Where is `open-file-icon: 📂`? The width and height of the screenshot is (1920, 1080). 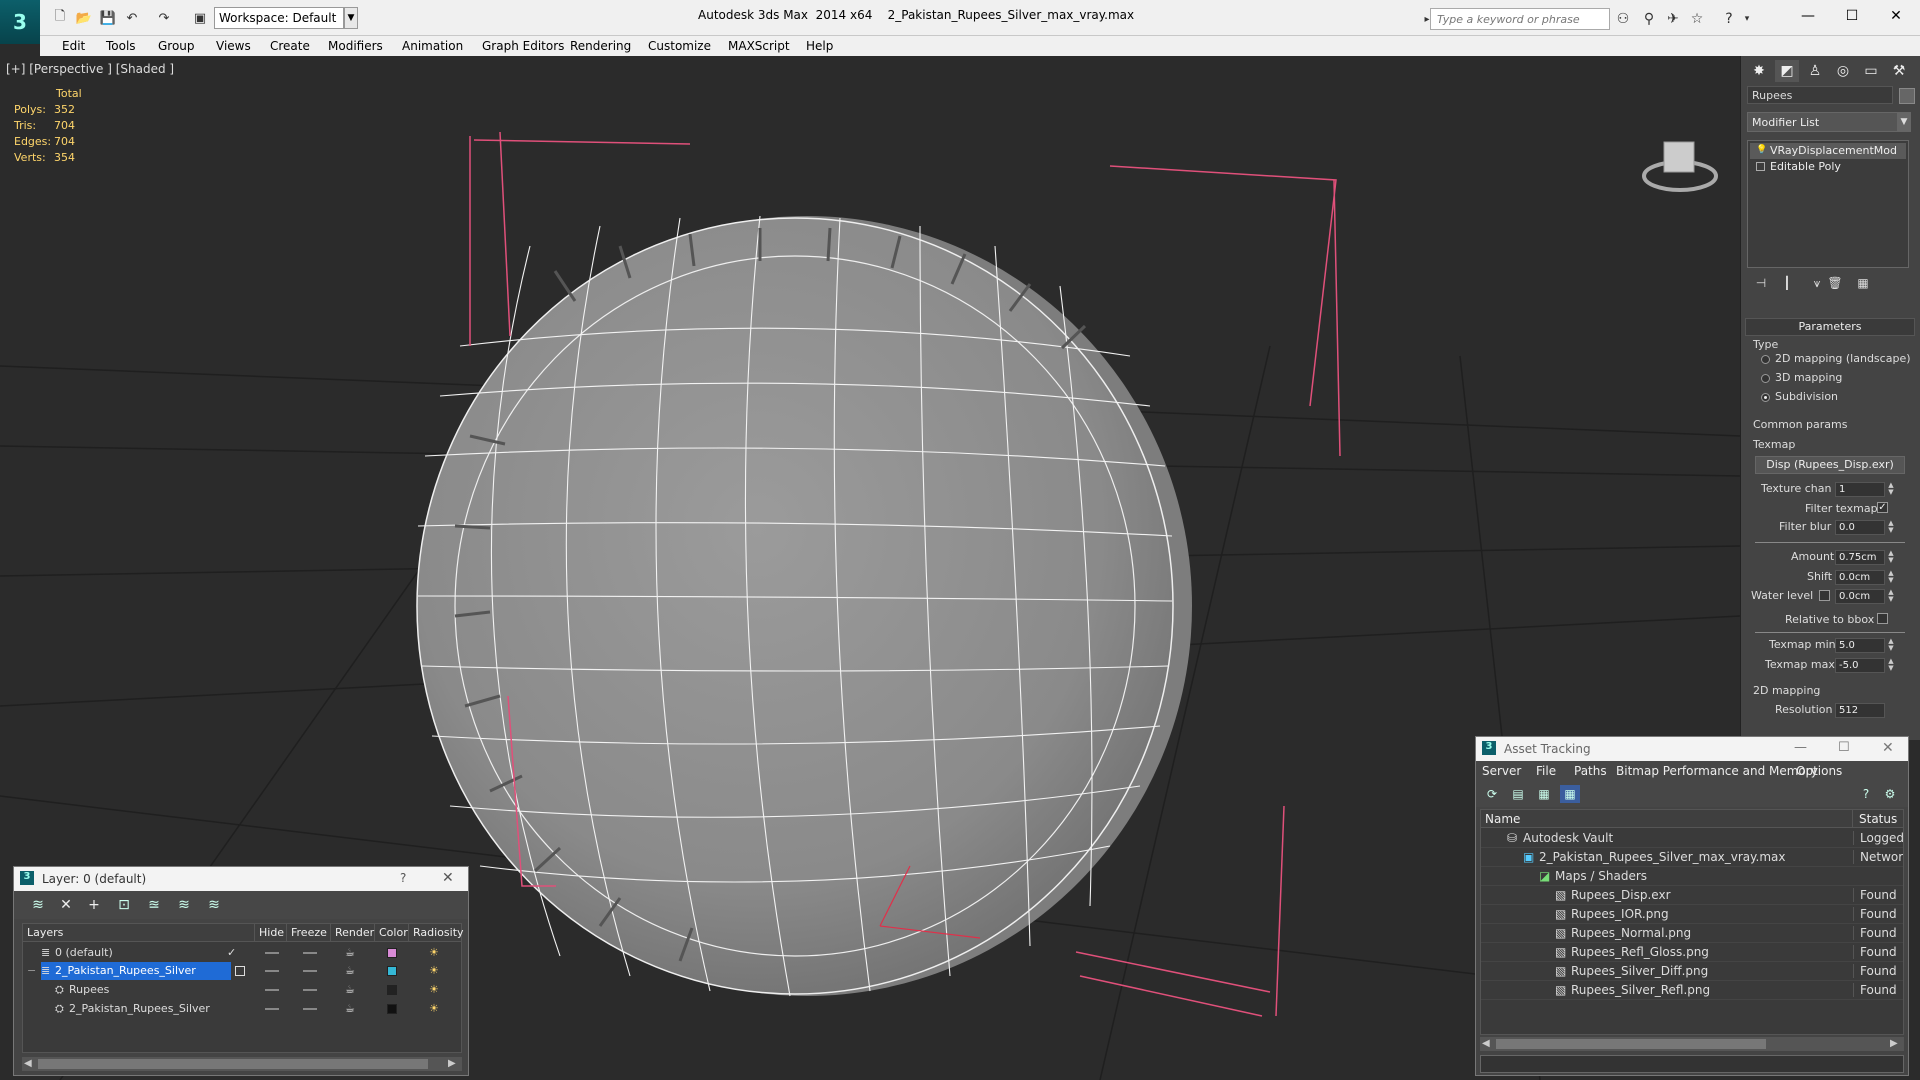 open-file-icon: 📂 is located at coordinates (84, 18).